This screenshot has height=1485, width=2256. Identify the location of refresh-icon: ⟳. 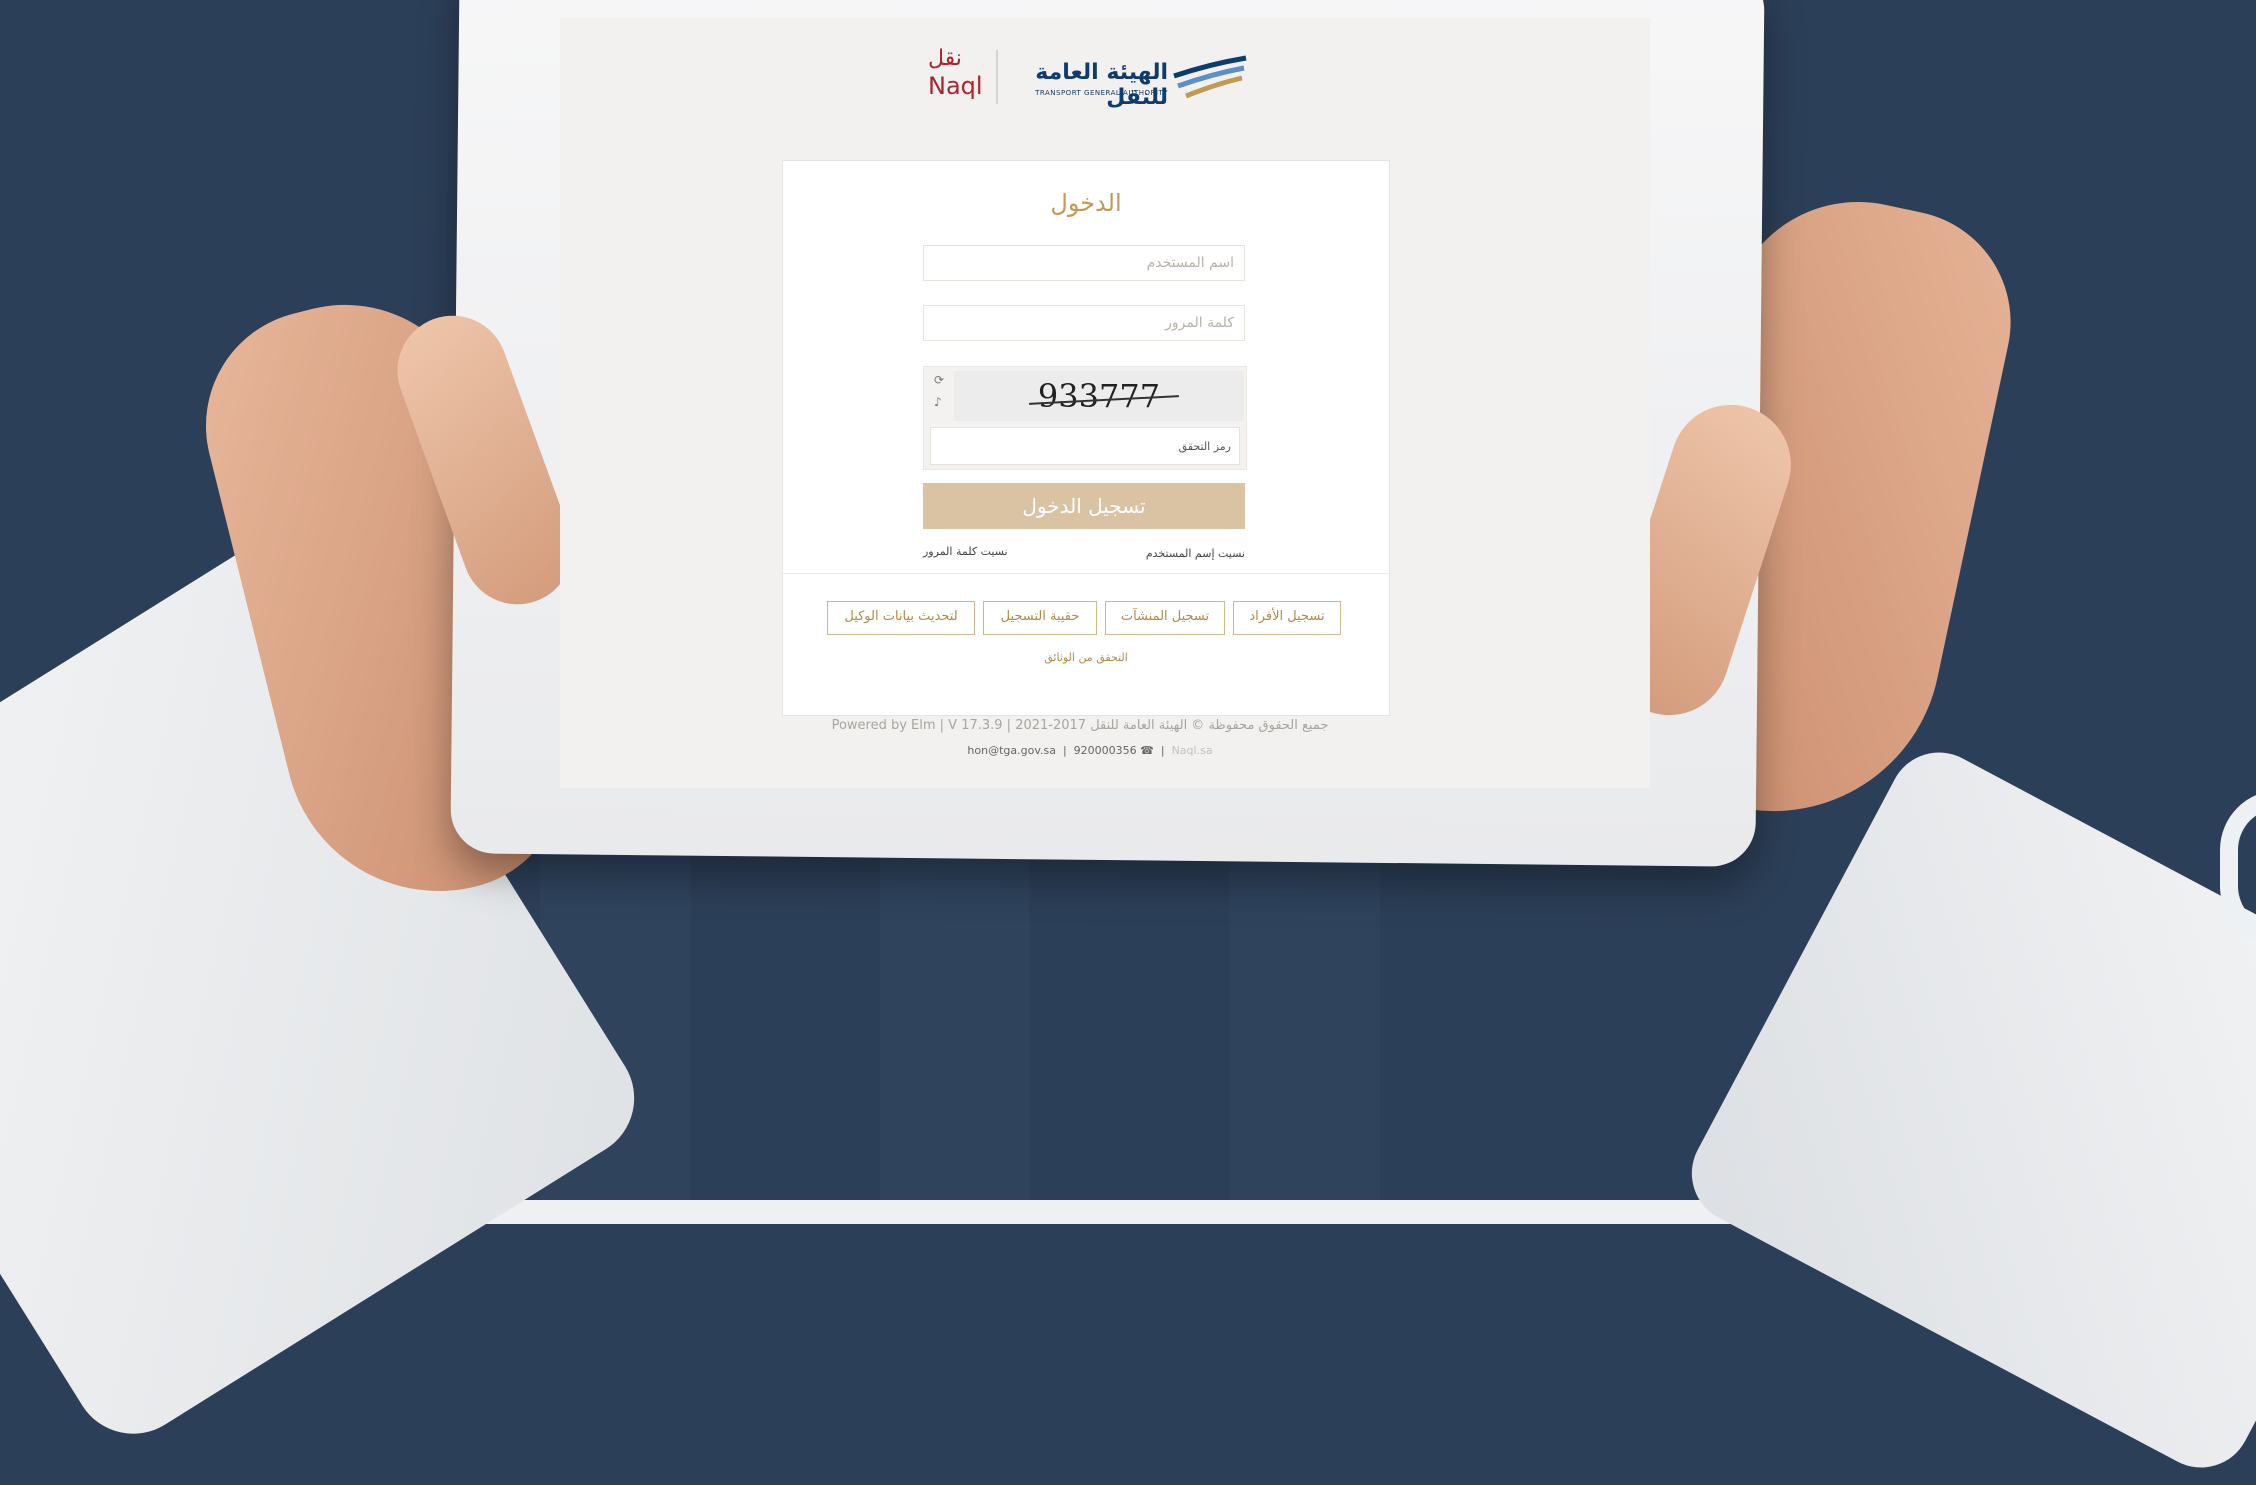
(939, 380).